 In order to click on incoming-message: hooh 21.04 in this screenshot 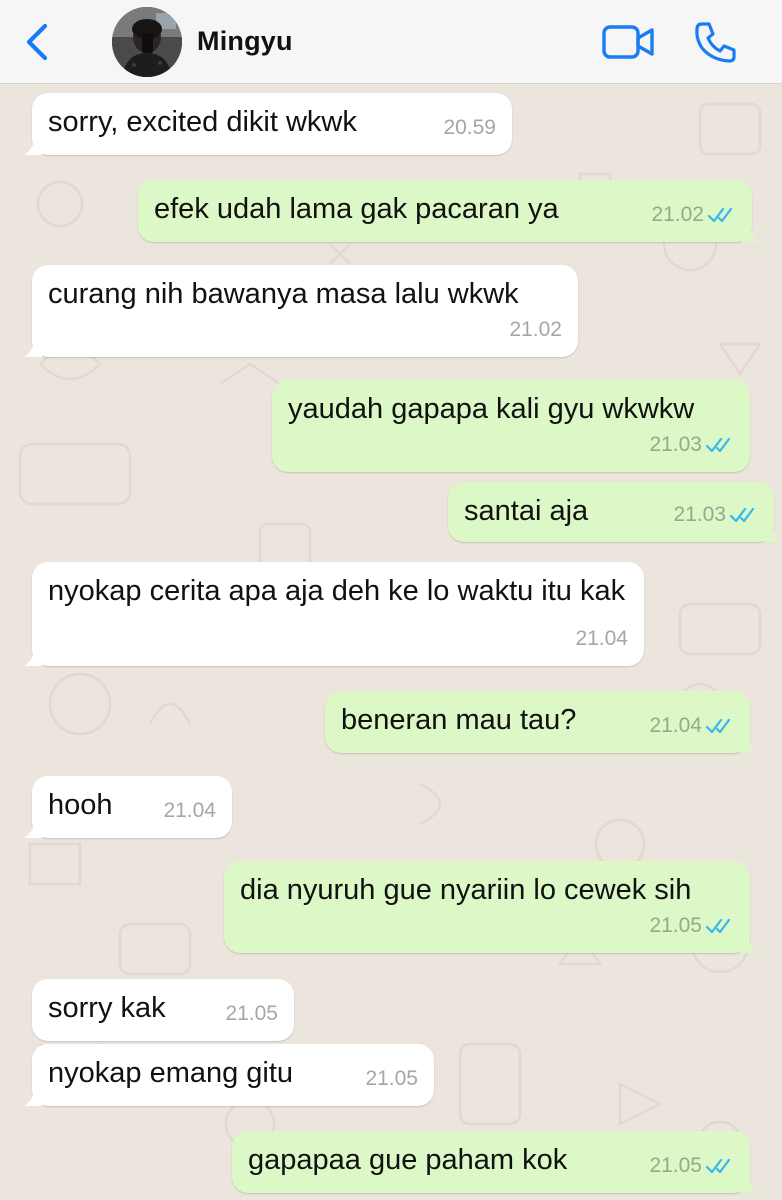, I will do `click(128, 807)`.